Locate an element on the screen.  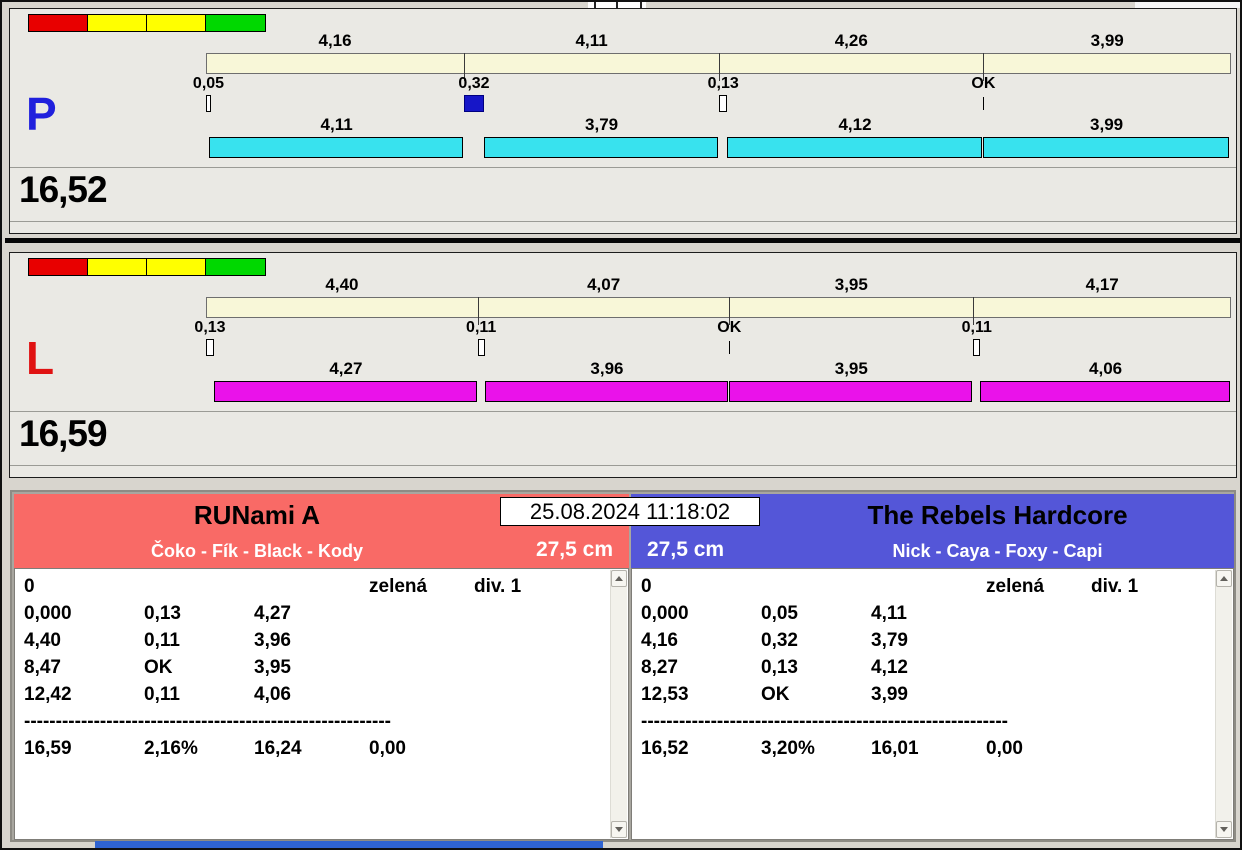
change-time-label: 0,32 is located at coordinates (474, 83).